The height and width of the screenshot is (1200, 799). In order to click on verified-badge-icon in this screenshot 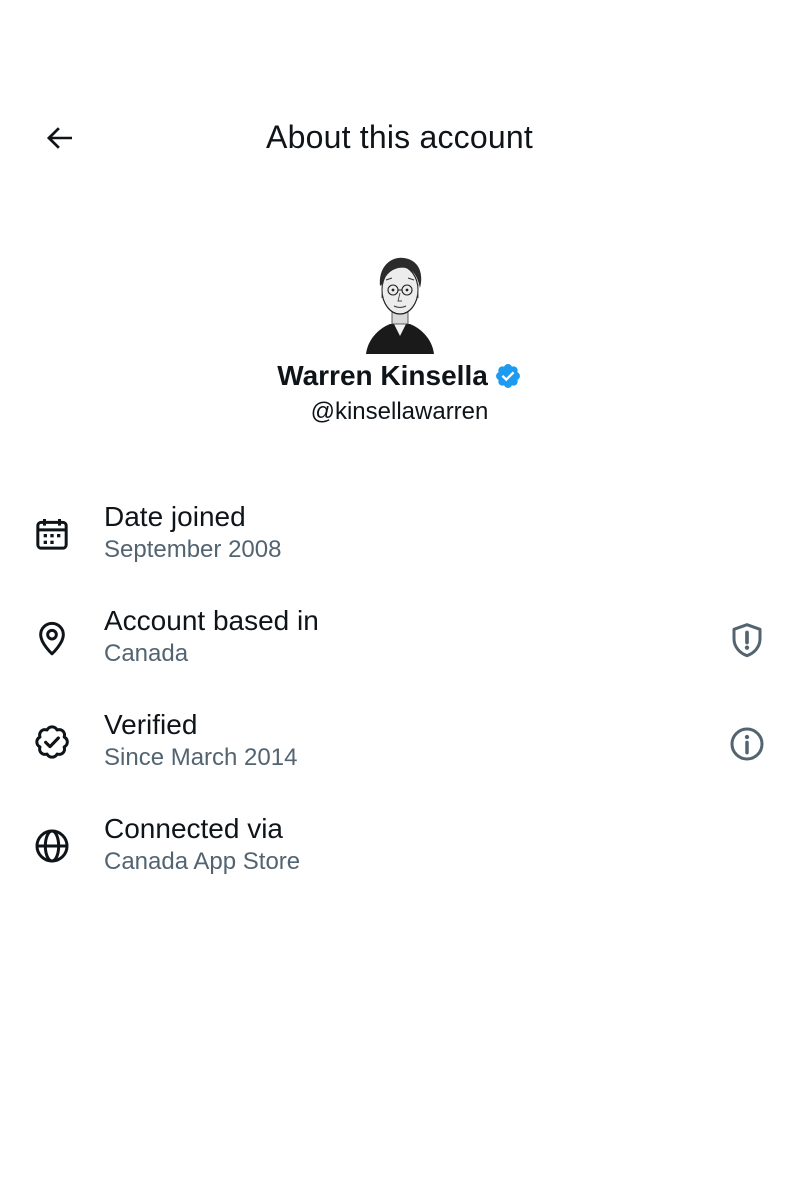, I will do `click(508, 376)`.